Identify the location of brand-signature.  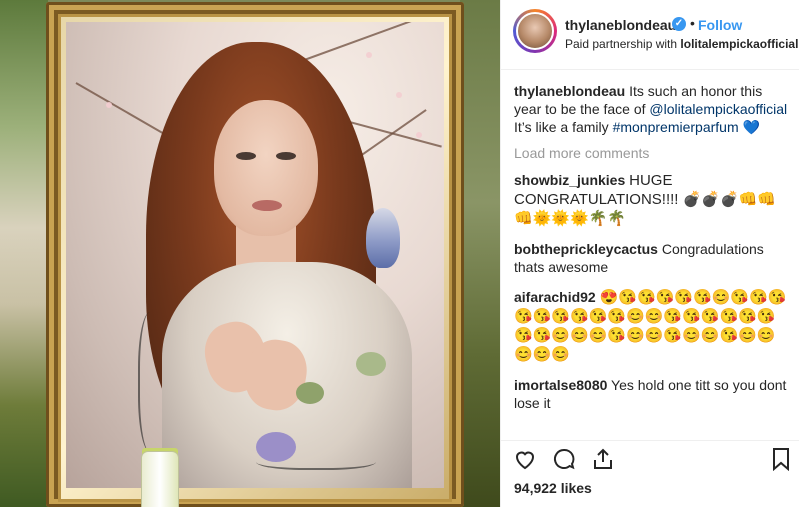
(316, 460).